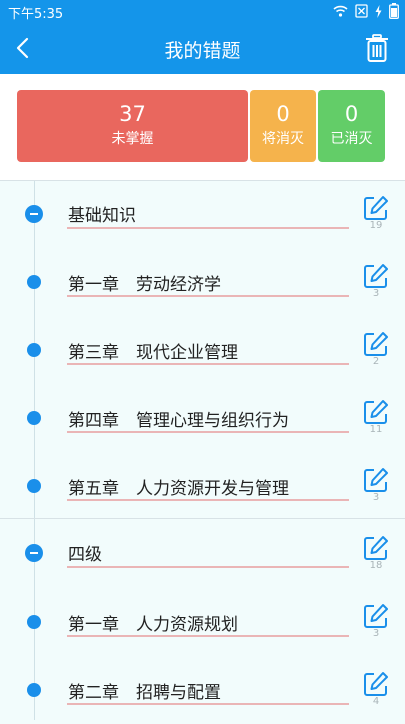  What do you see at coordinates (283, 139) in the screenshot?
I see `stat-to-eliminate-label: 将消灭` at bounding box center [283, 139].